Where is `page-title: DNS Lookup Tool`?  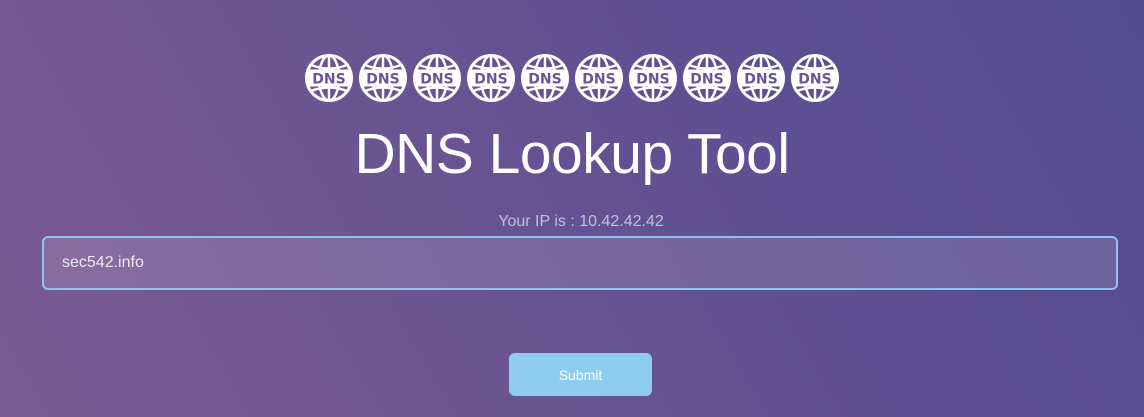
page-title: DNS Lookup Tool is located at coordinates (572, 154).